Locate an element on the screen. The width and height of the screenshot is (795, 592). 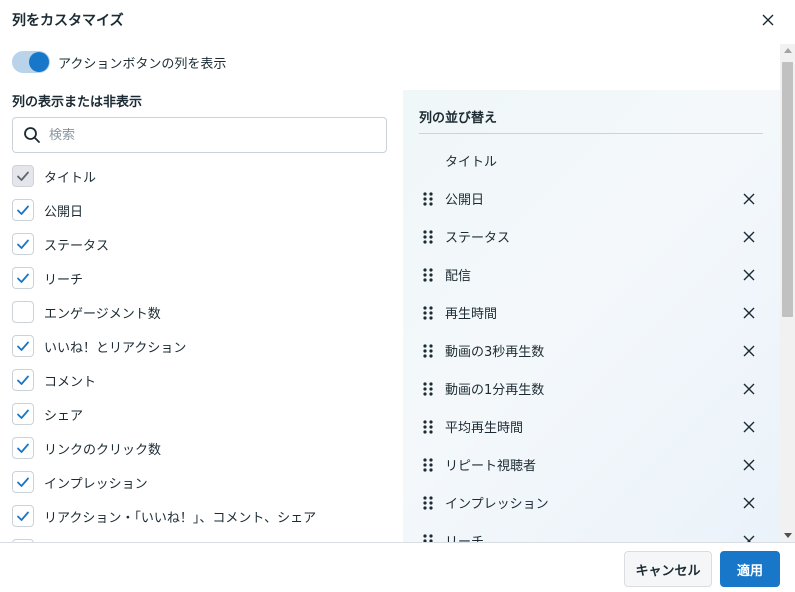
reorder-item: 動画の1分再生数 is located at coordinates (591, 388).